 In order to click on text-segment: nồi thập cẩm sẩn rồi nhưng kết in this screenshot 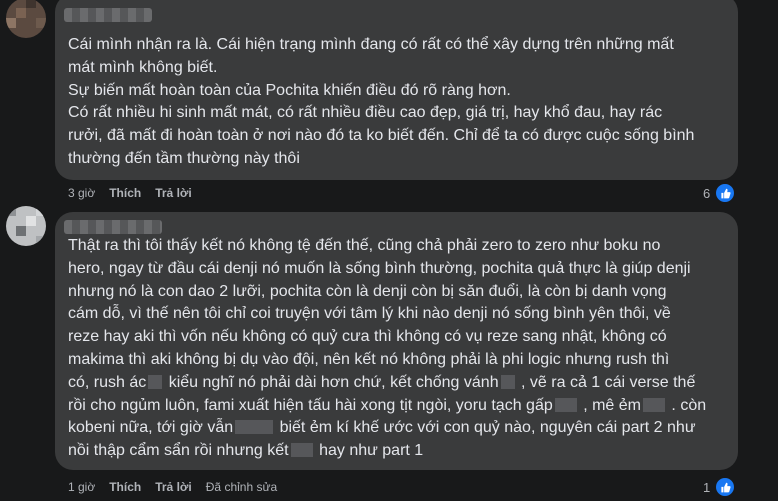, I will do `click(178, 451)`.